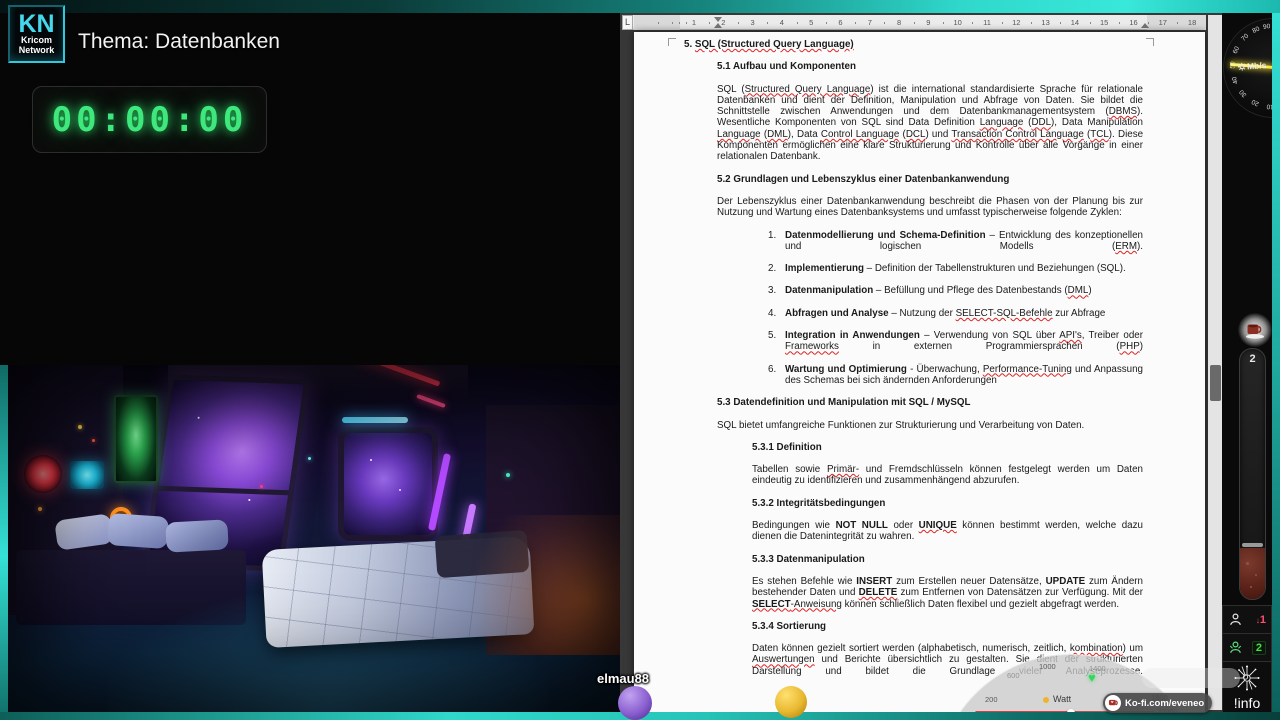  Describe the element at coordinates (1215, 383) in the screenshot. I see `scrollbar-thumb` at that location.